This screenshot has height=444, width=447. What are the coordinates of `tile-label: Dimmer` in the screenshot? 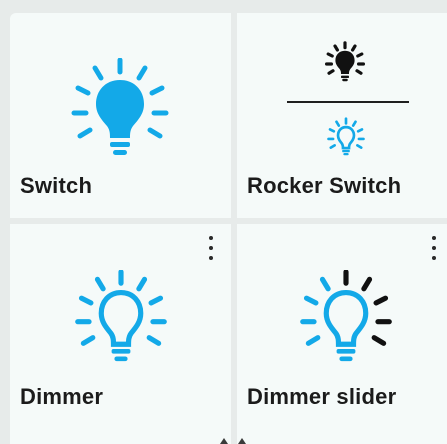 It's located at (62, 396).